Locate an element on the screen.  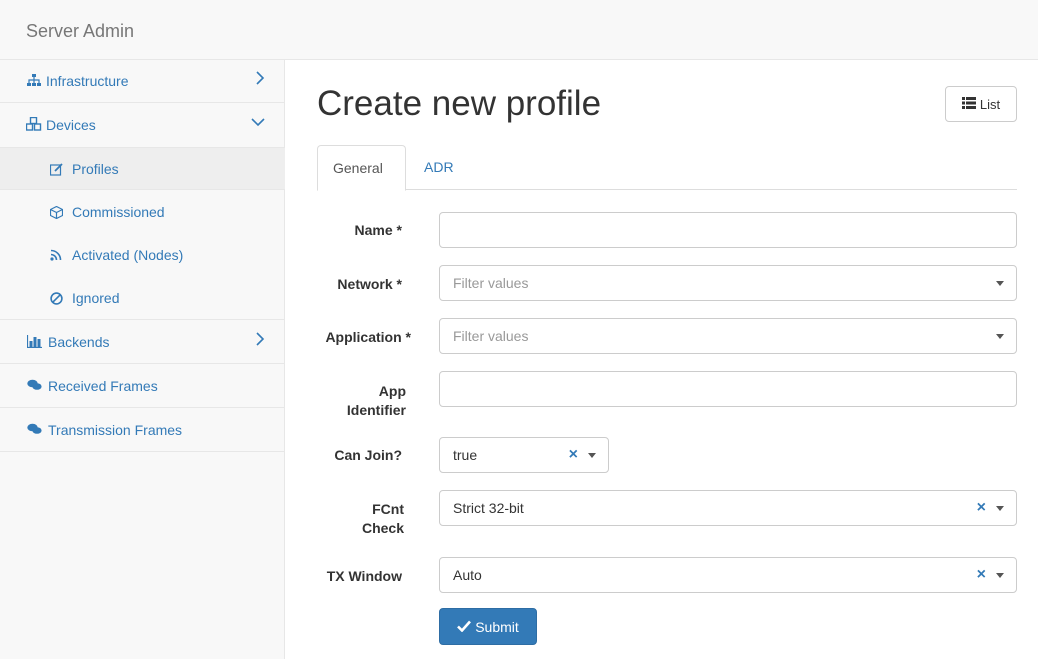
sidebar-subitem-label: Activated (Nodes) is located at coordinates (128, 255).